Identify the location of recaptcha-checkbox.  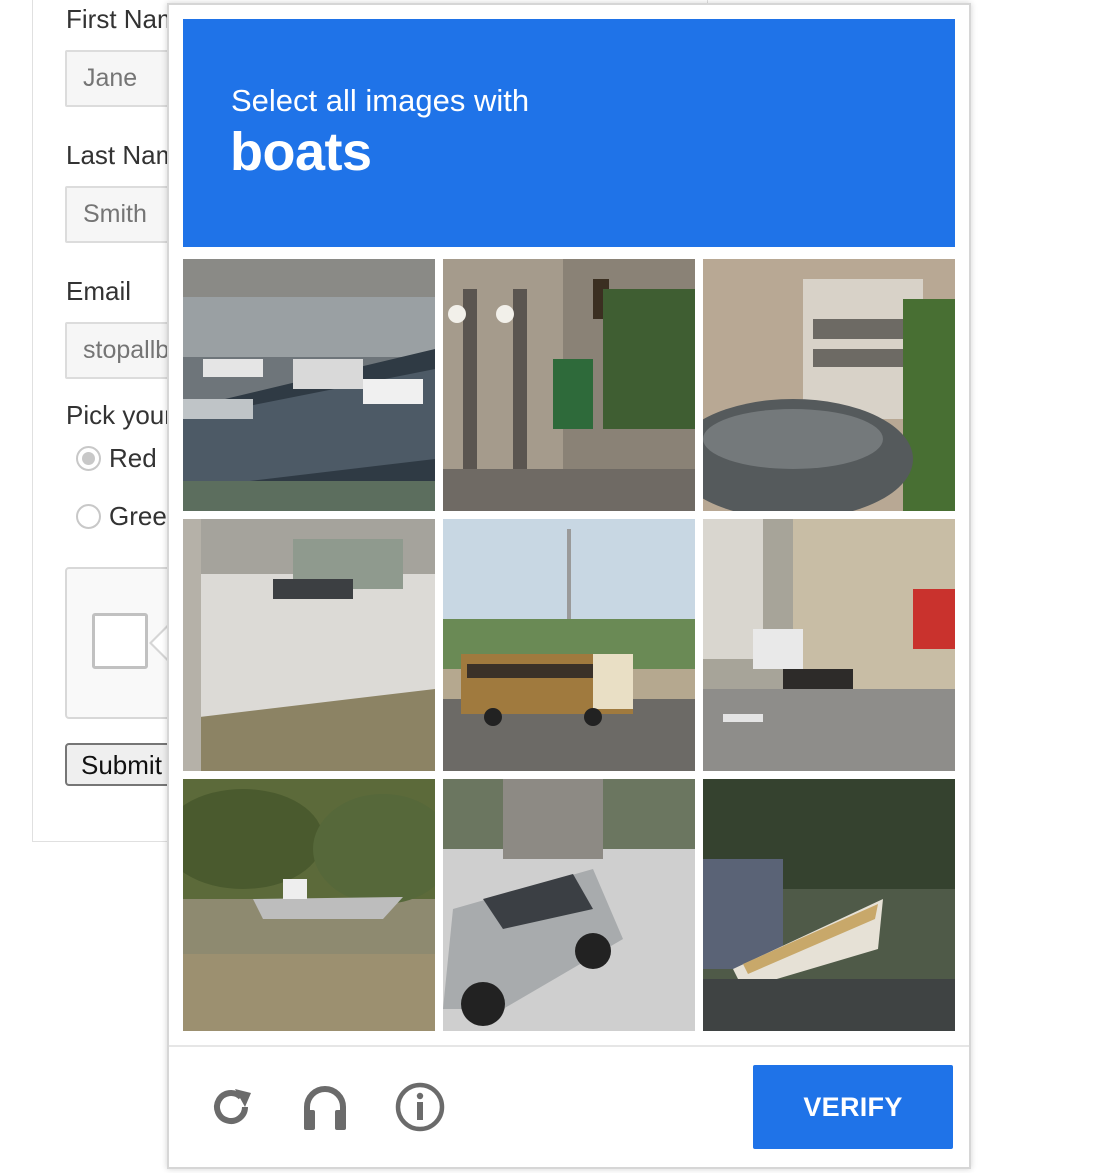
(120, 641).